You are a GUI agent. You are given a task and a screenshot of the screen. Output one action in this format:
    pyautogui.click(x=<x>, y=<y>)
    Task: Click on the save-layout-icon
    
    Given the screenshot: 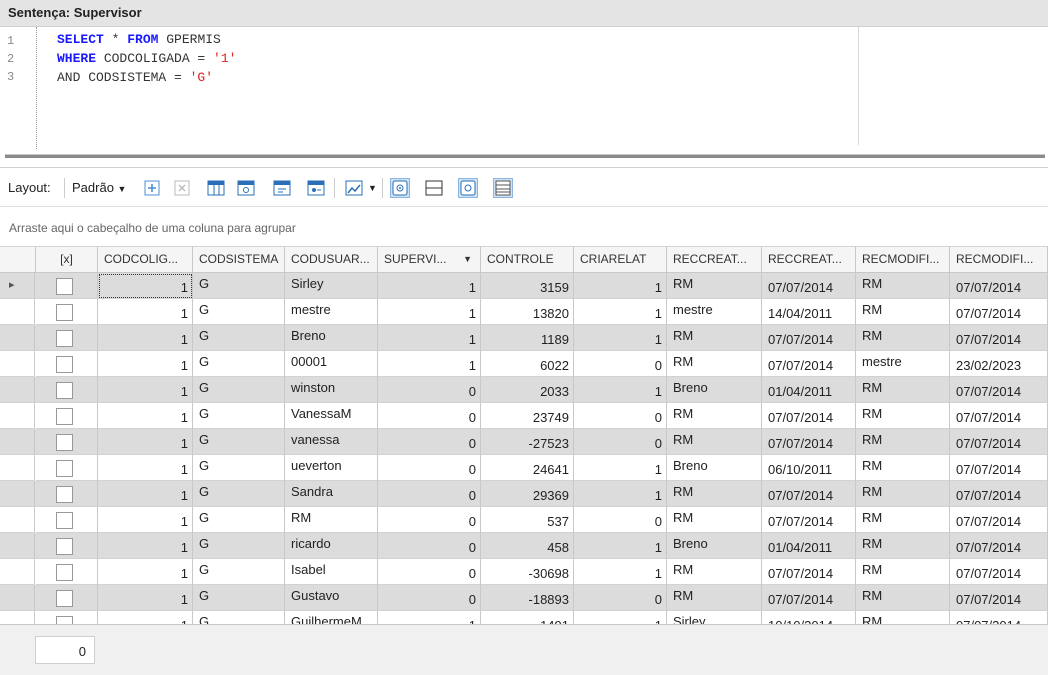 What is the action you would take?
    pyautogui.click(x=282, y=188)
    